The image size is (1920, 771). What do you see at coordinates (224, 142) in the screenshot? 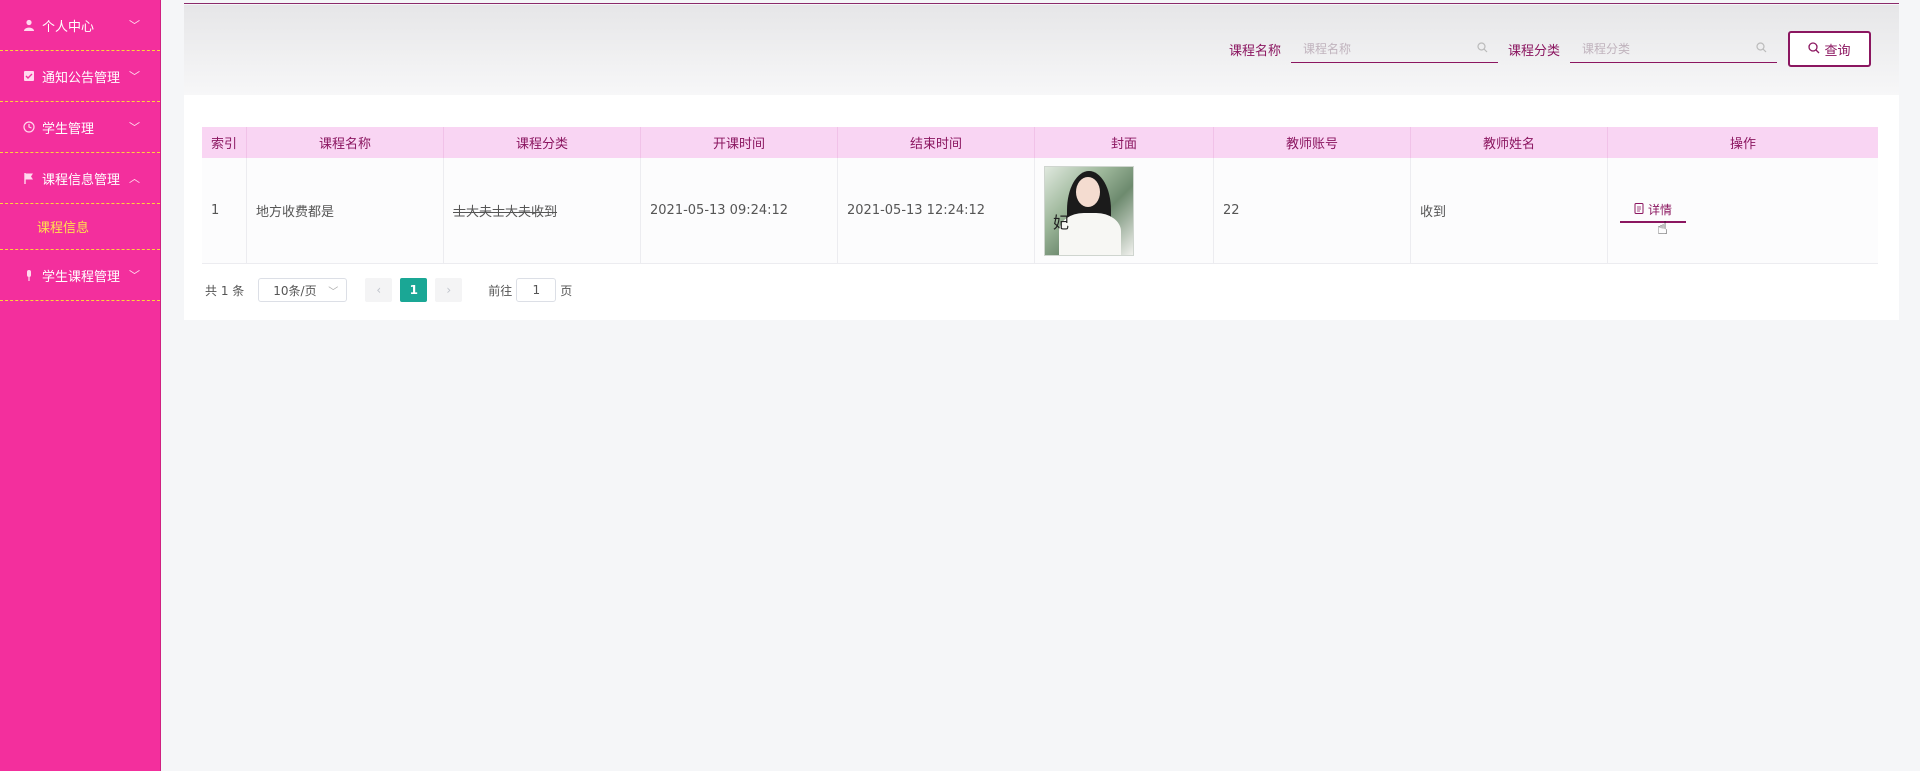
I see `column-header-index: 索引` at bounding box center [224, 142].